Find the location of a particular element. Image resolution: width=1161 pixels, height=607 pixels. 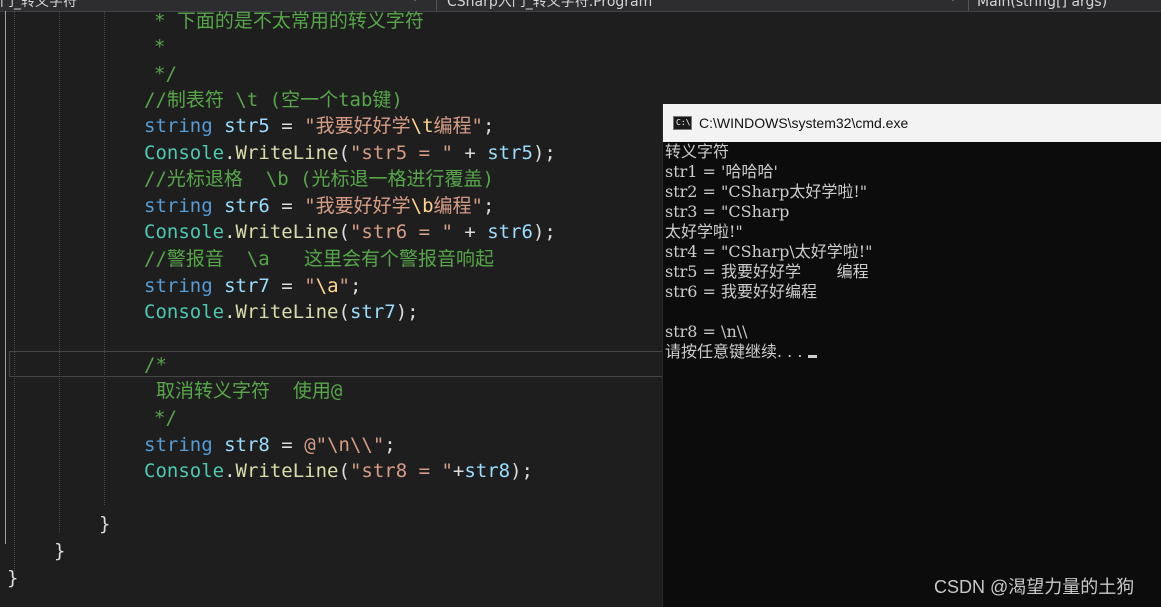

press-any-key-prompt: 请按任意键继续. . . is located at coordinates (734, 351).